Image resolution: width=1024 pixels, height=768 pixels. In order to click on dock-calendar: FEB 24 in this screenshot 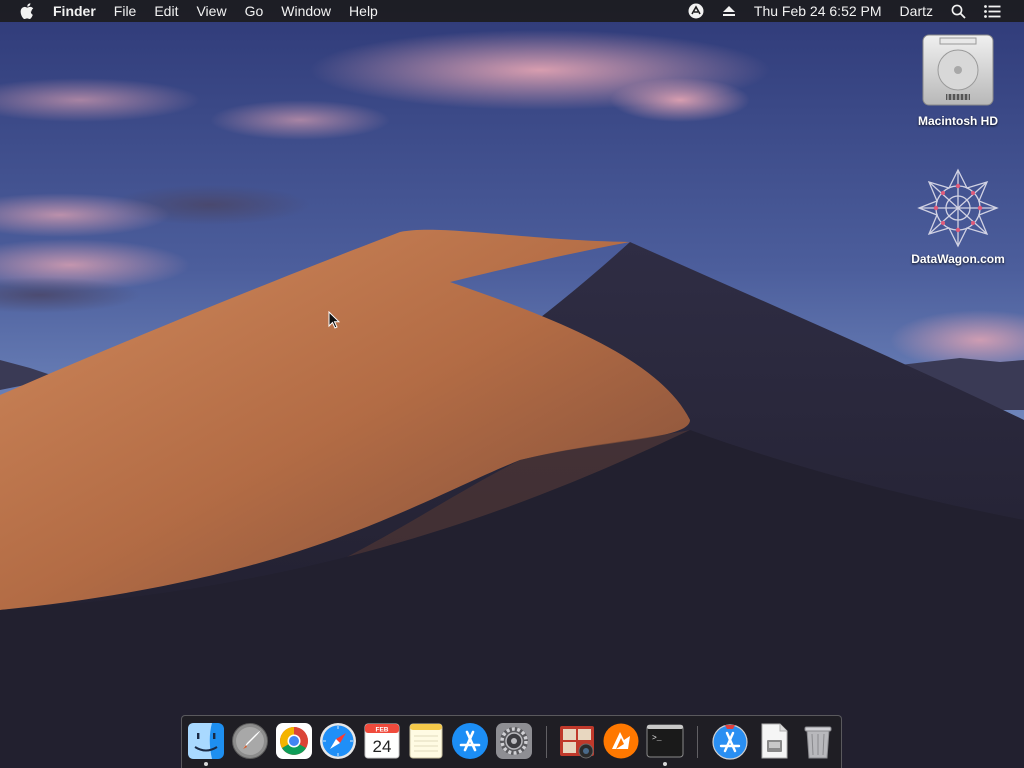, I will do `click(382, 741)`.